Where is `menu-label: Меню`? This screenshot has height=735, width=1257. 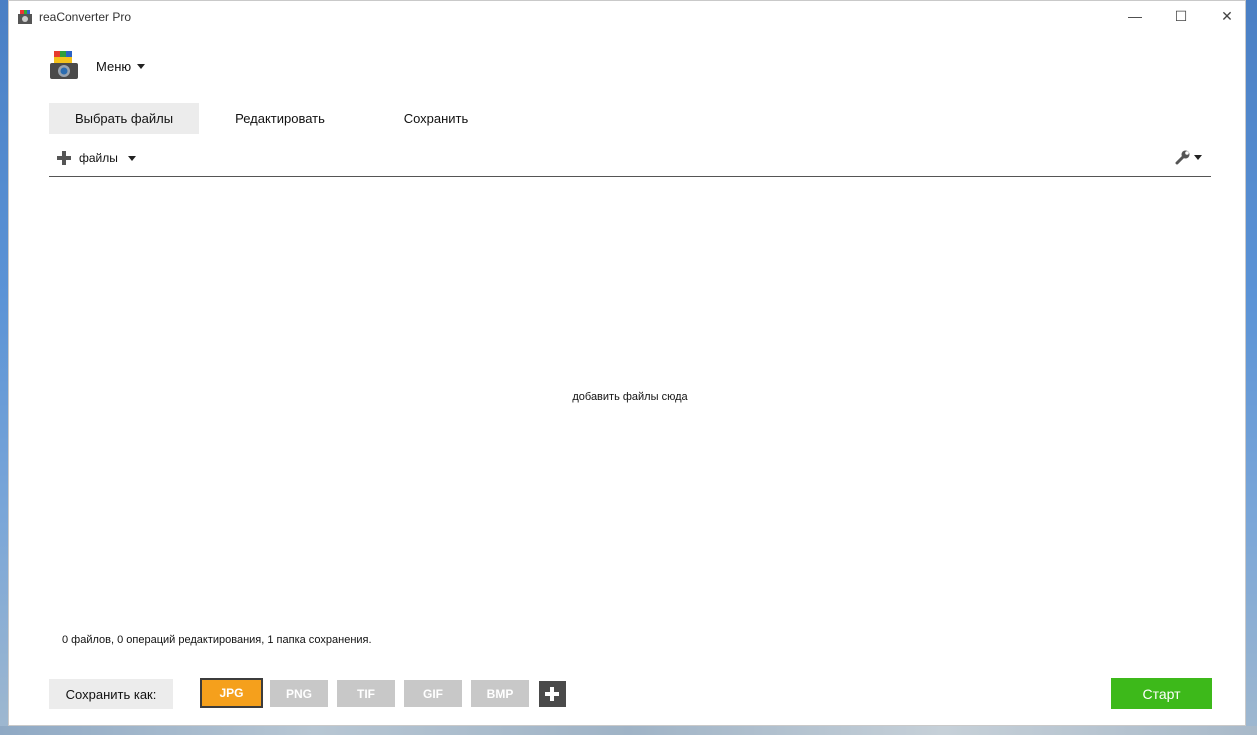
menu-label: Меню is located at coordinates (114, 66).